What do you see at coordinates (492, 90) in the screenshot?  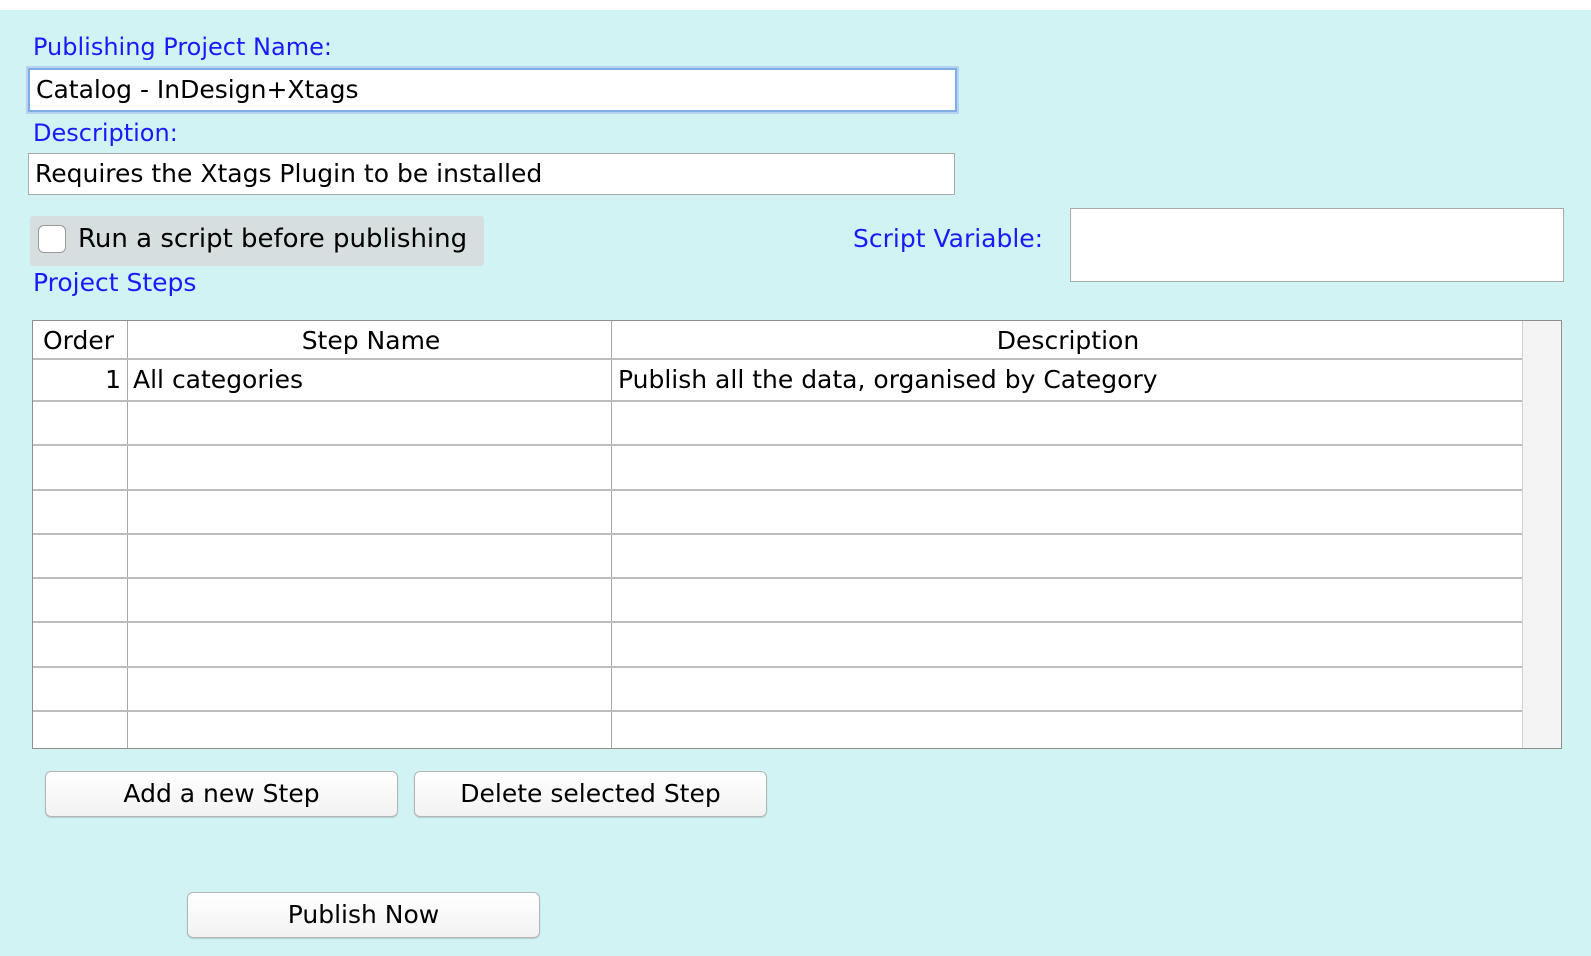 I see `project-name-field: Catalog - InDesign+Xtags` at bounding box center [492, 90].